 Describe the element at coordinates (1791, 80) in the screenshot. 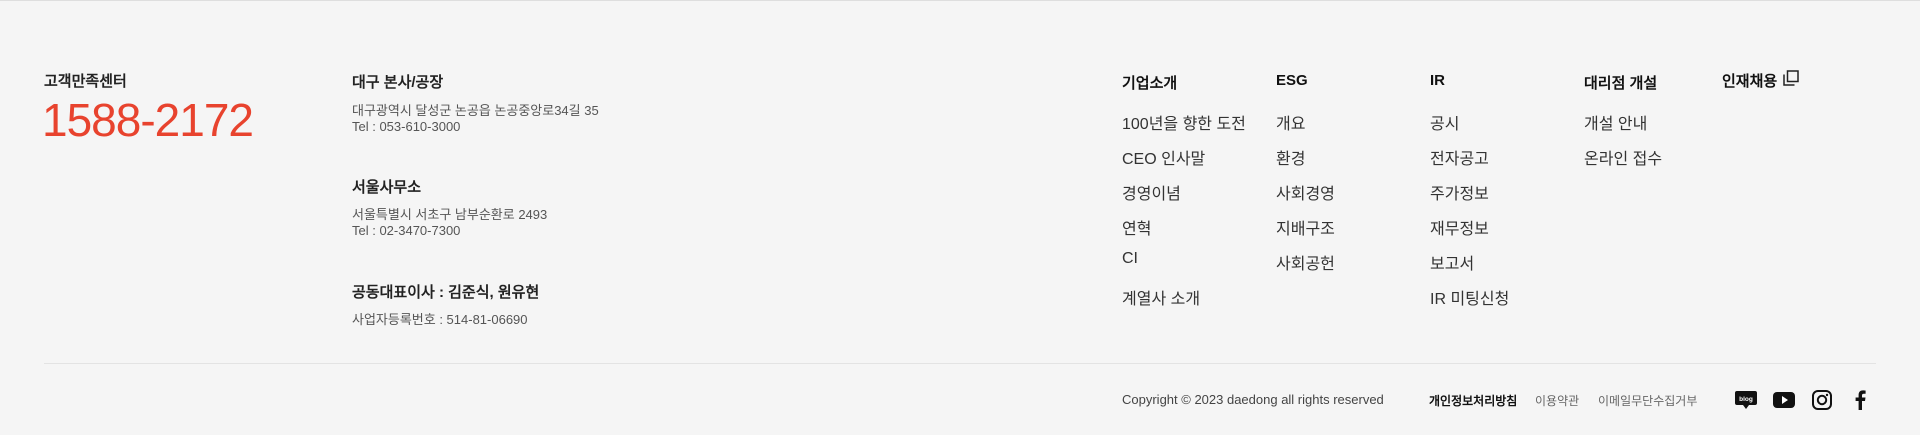

I see `external-link-icon` at that location.